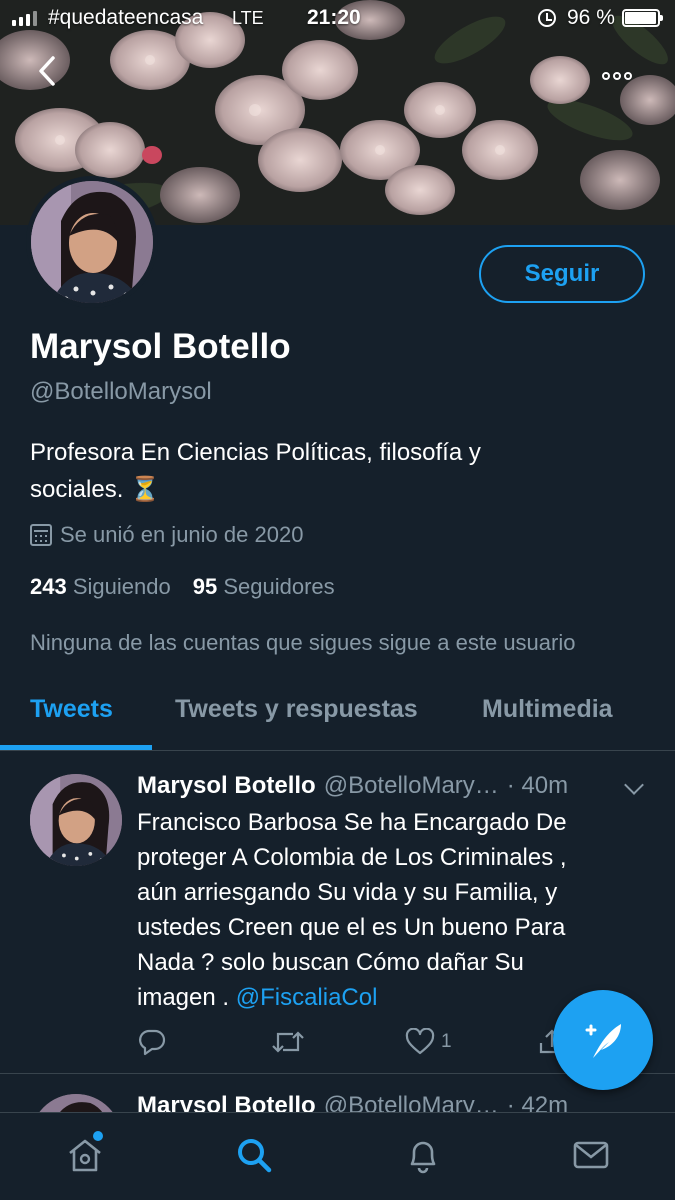 The width and height of the screenshot is (675, 1200). Describe the element at coordinates (591, 17) in the screenshot. I see `battery-percent: 96 %` at that location.